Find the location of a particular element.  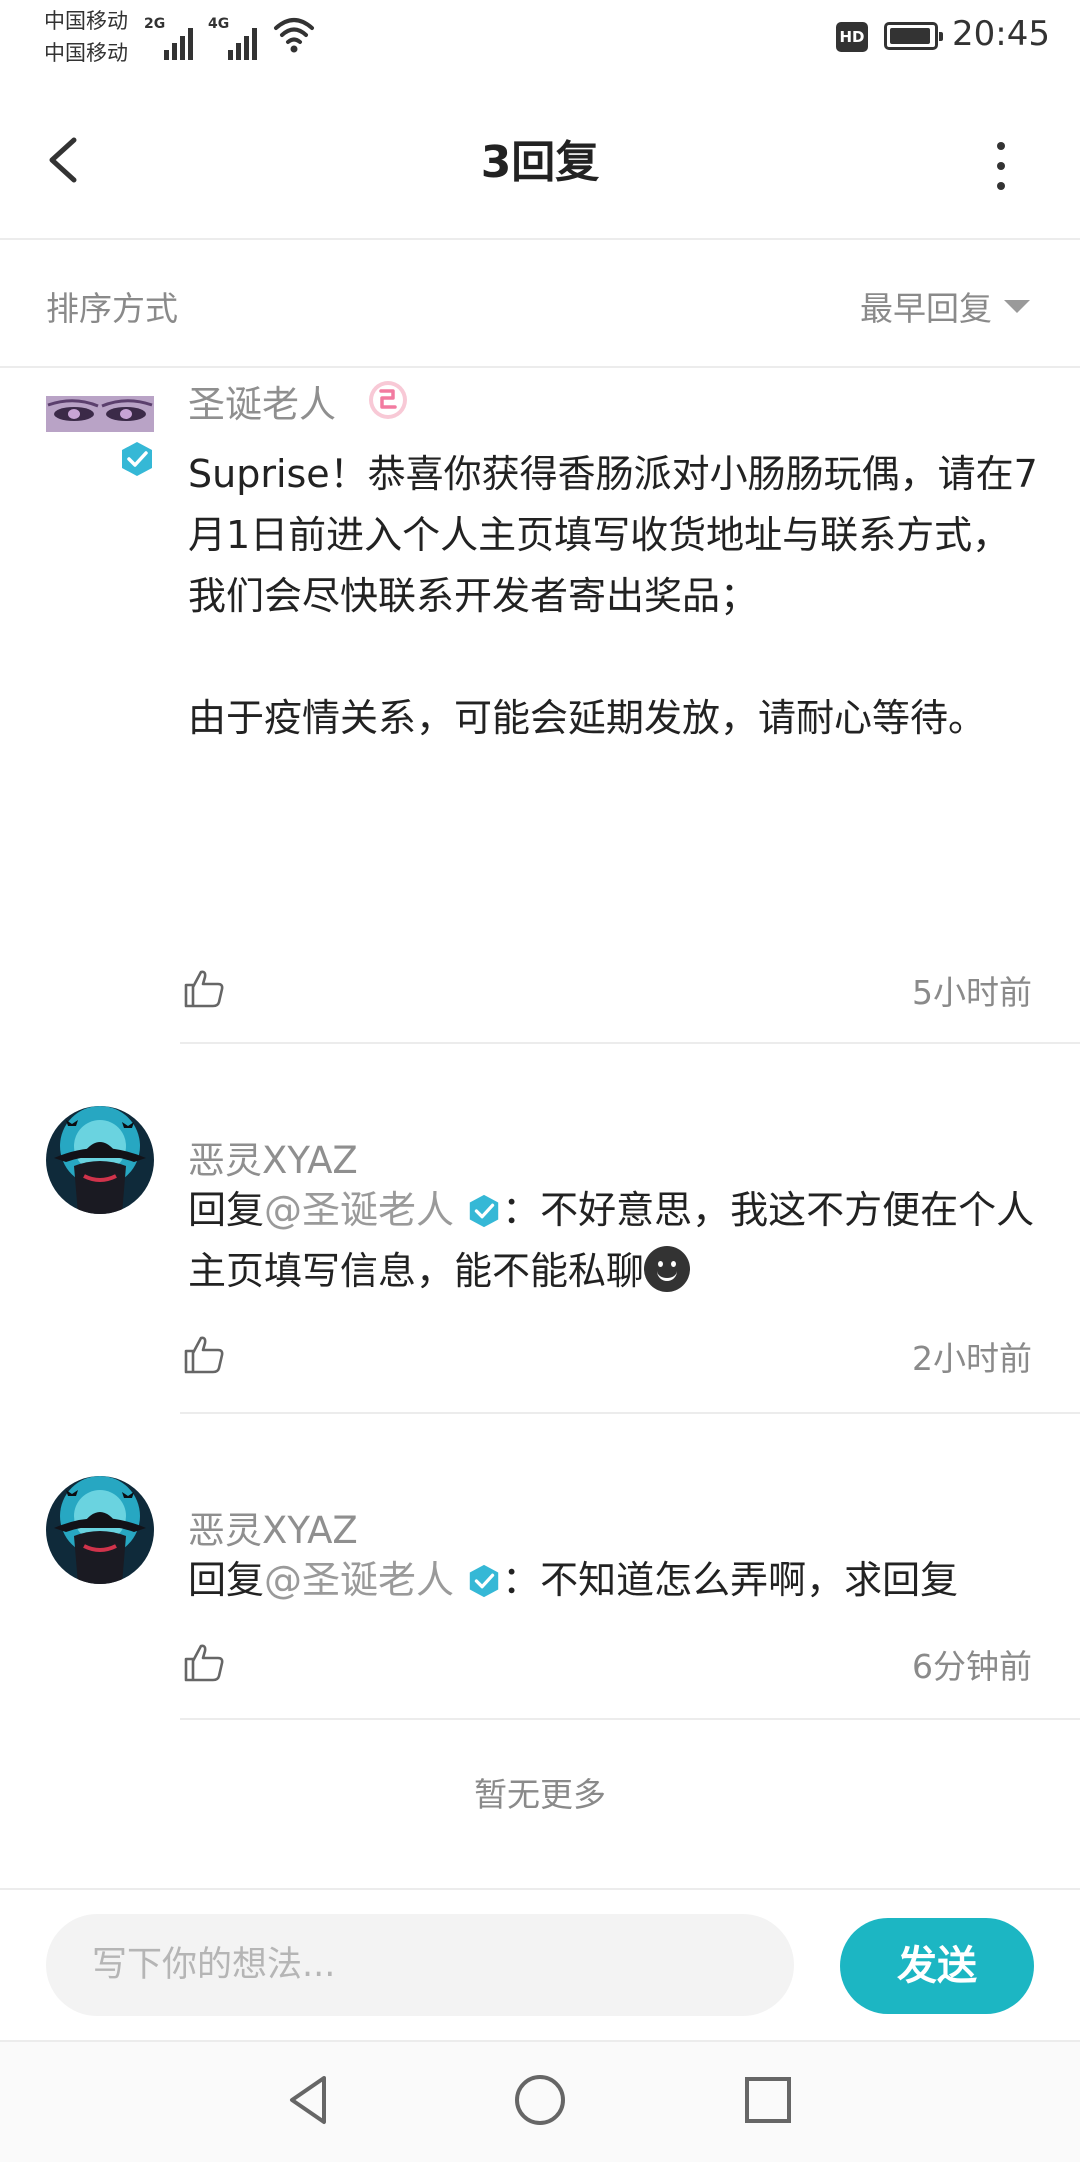

system-nav-bar is located at coordinates (540, 2101).